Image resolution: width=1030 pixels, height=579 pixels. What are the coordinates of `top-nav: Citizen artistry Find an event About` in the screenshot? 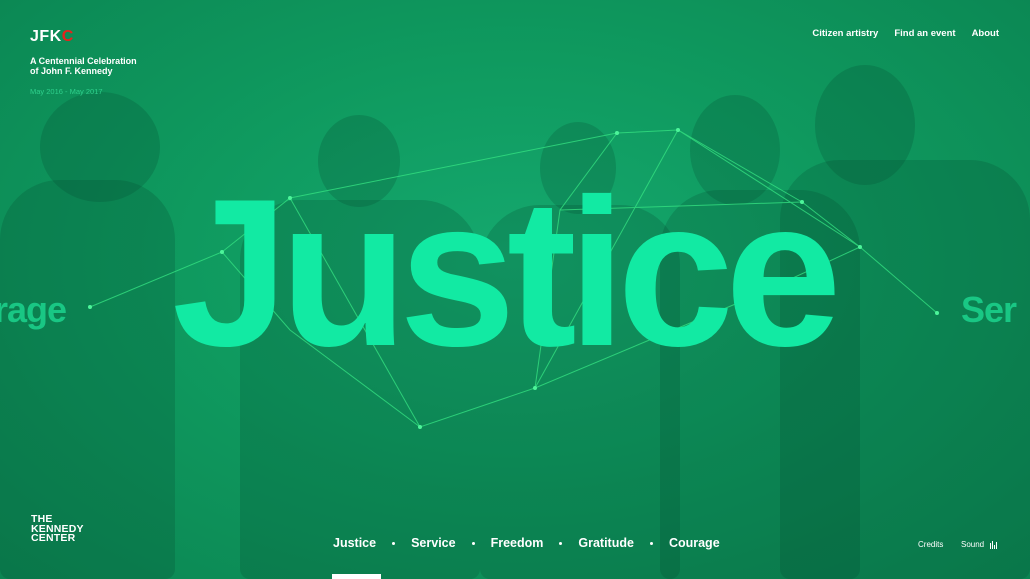 It's located at (905, 33).